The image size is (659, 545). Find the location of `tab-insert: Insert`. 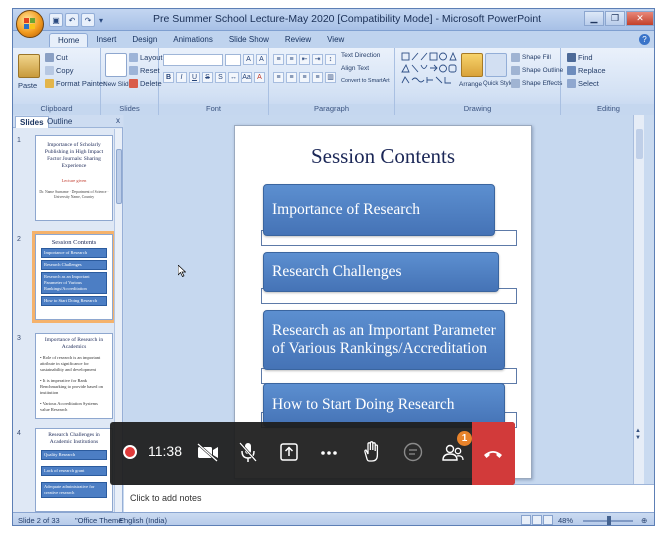

tab-insert: Insert is located at coordinates (106, 40).